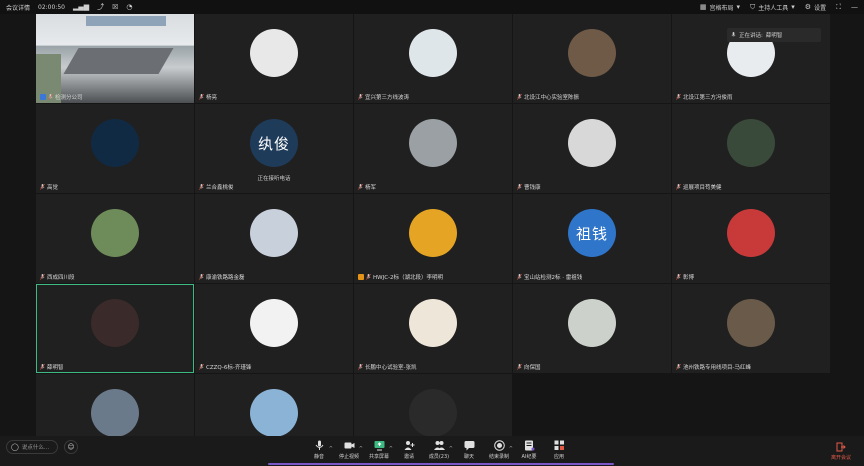 Image resolution: width=864 pixels, height=466 pixels. I want to click on participant-tile: 康渝铁路路金磊, so click(274, 238).